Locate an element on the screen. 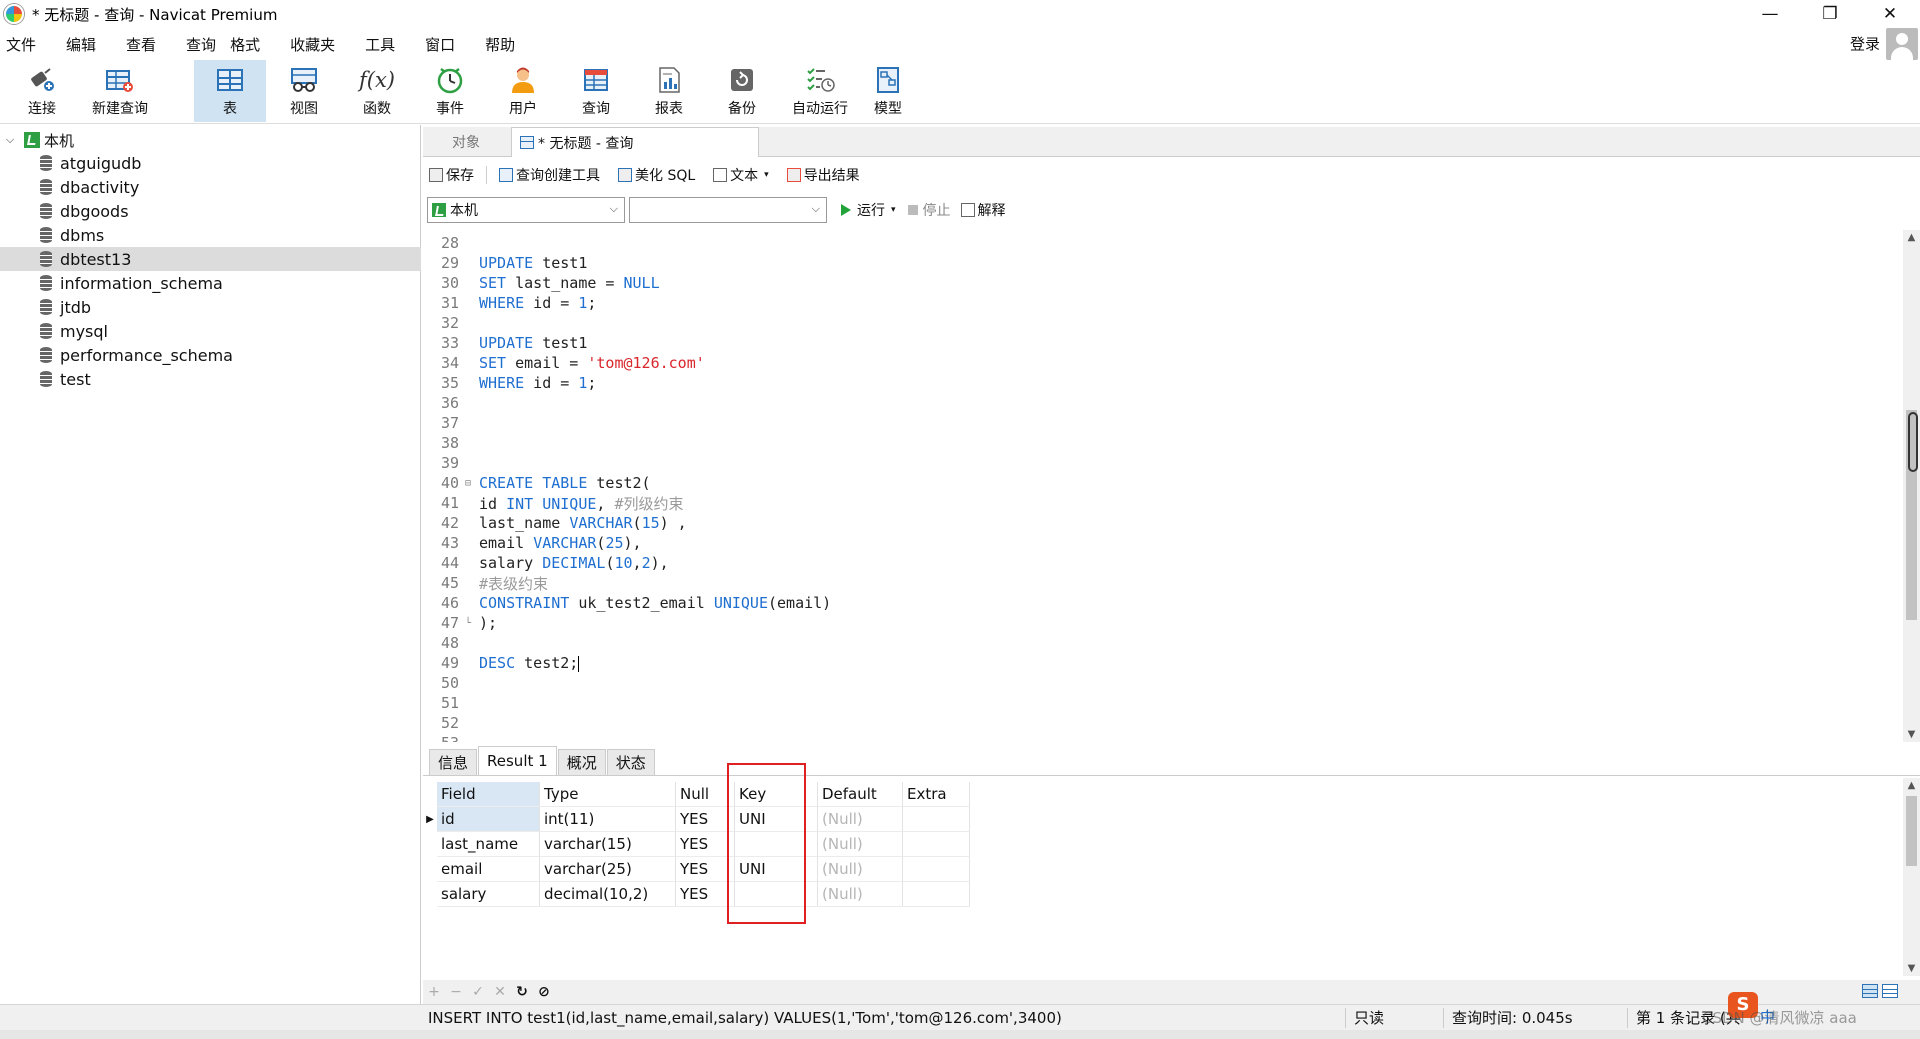  event-button: 事件 is located at coordinates (450, 91).